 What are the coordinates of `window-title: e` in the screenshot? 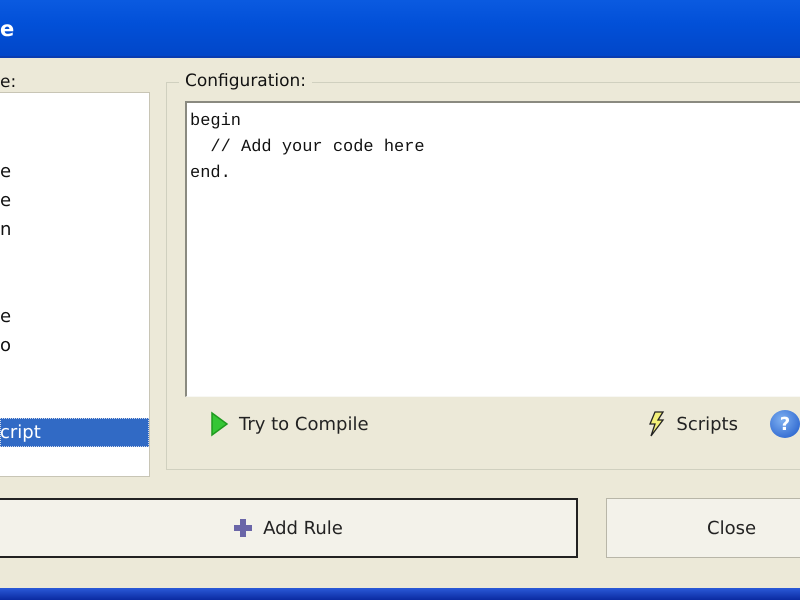 It's located at (7, 28).